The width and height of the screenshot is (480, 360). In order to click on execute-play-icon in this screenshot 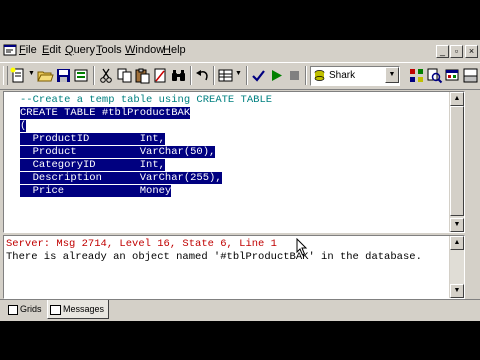, I will do `click(276, 75)`.